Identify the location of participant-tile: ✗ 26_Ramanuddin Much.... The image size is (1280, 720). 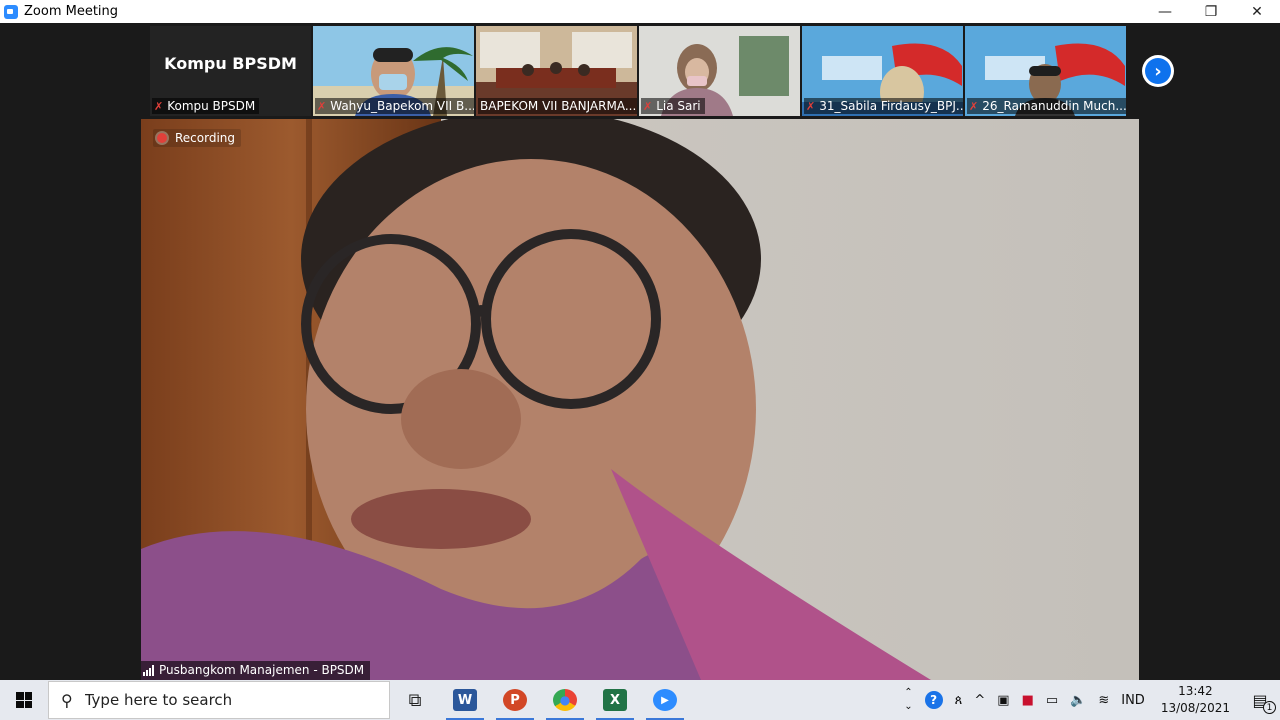
(1045, 71).